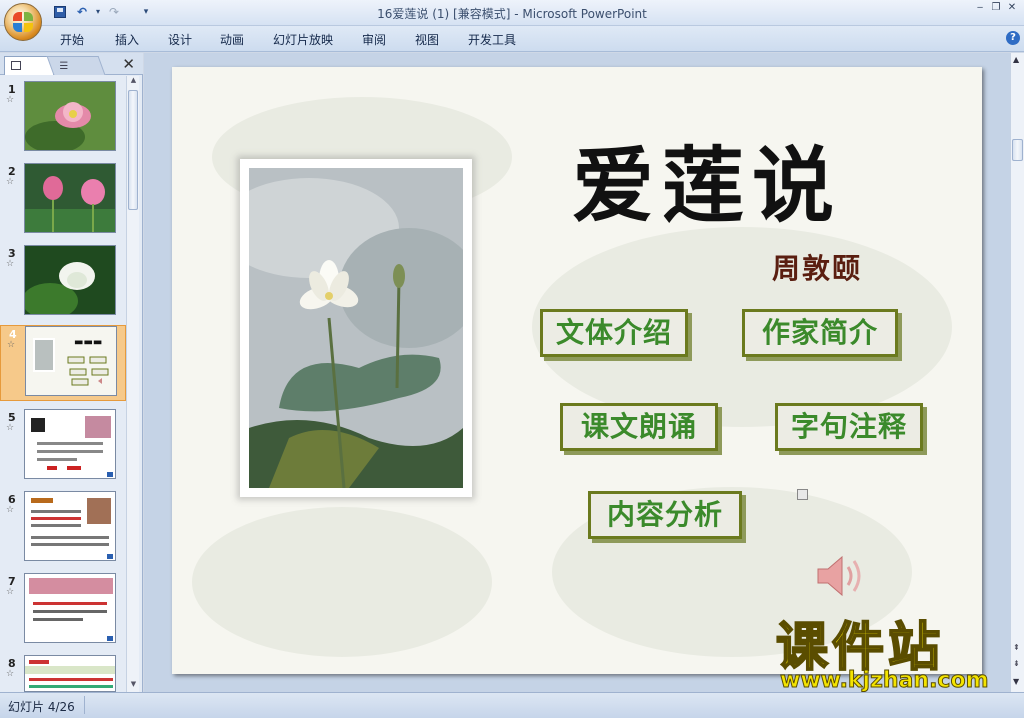  I want to click on panel-tabs: ☰ ✕, so click(71, 64).